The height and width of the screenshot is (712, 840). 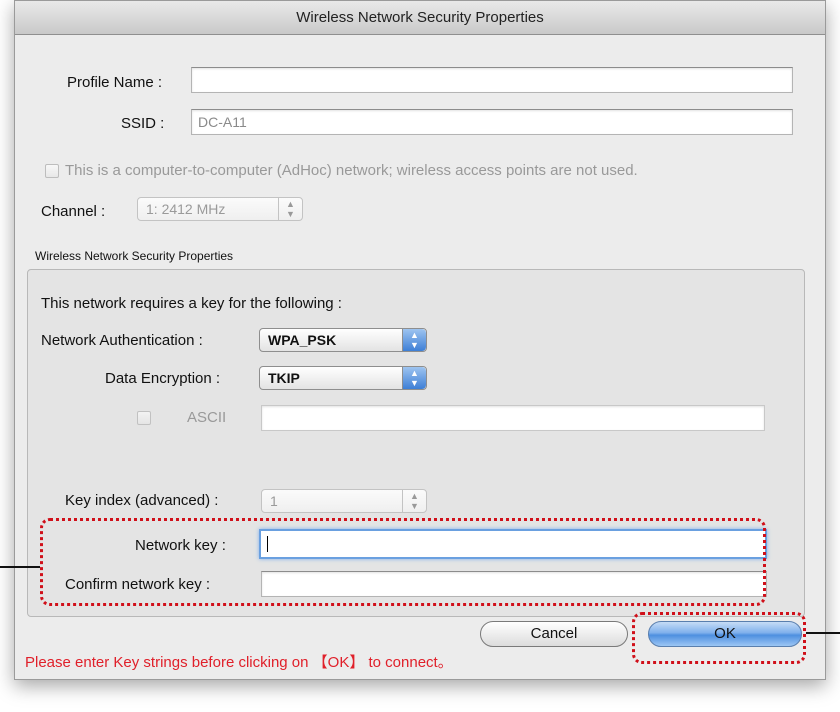 What do you see at coordinates (73, 211) in the screenshot?
I see `channel-label: Channel :` at bounding box center [73, 211].